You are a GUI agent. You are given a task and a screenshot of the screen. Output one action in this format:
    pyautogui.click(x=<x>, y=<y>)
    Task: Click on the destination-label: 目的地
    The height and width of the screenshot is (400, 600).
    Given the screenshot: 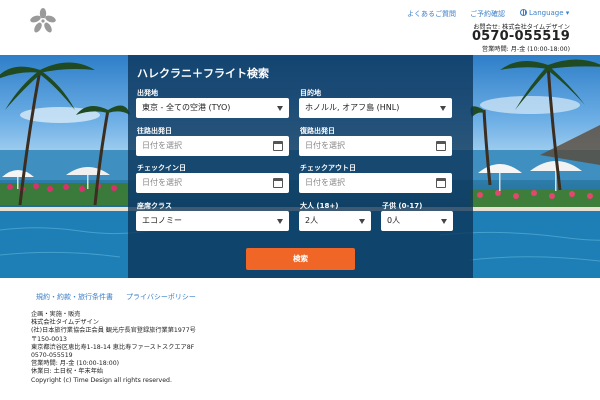 What is the action you would take?
    pyautogui.click(x=310, y=93)
    